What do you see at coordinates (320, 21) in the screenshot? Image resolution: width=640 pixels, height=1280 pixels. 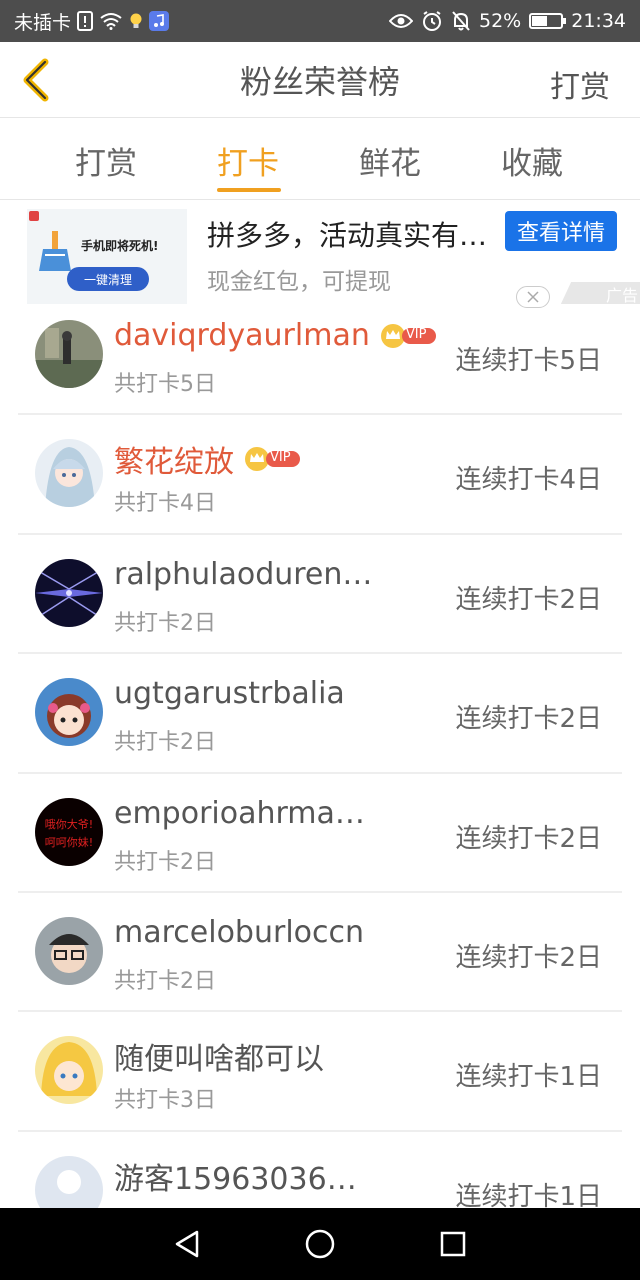 I see `status-bar: 未插卡 52% 21:34` at bounding box center [320, 21].